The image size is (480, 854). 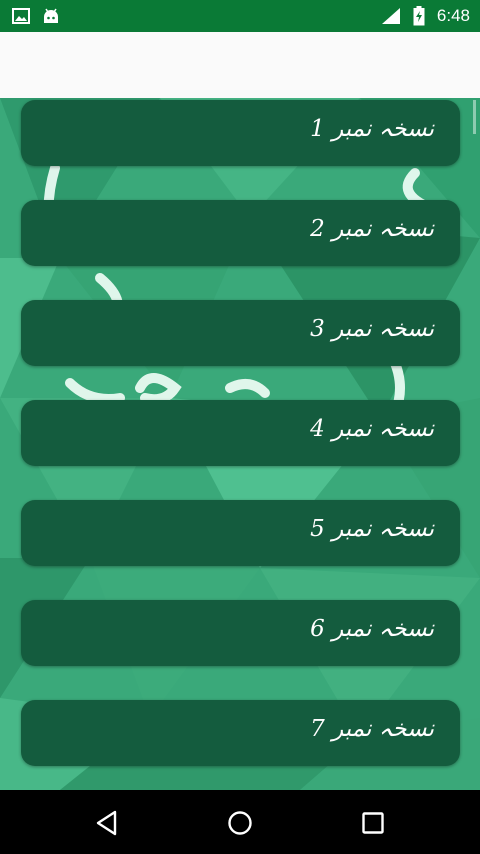 What do you see at coordinates (425, 16) in the screenshot?
I see `status-right: 6:48` at bounding box center [425, 16].